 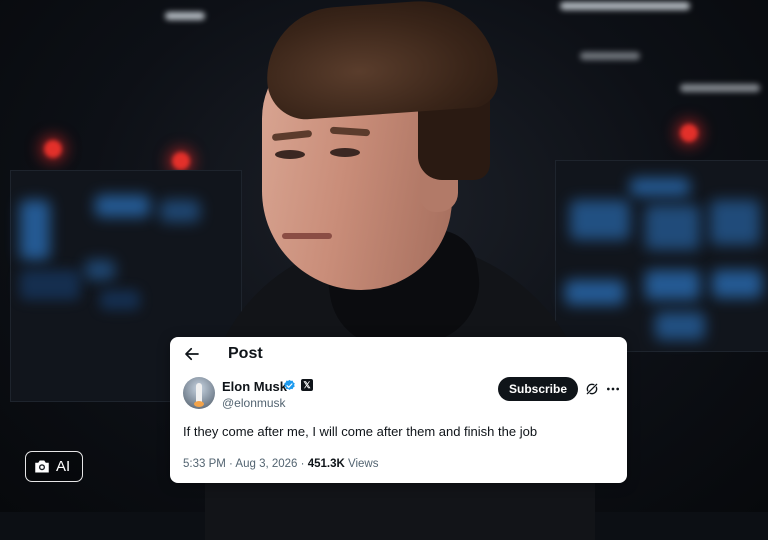 I want to click on views-label: Views, so click(x=361, y=464).